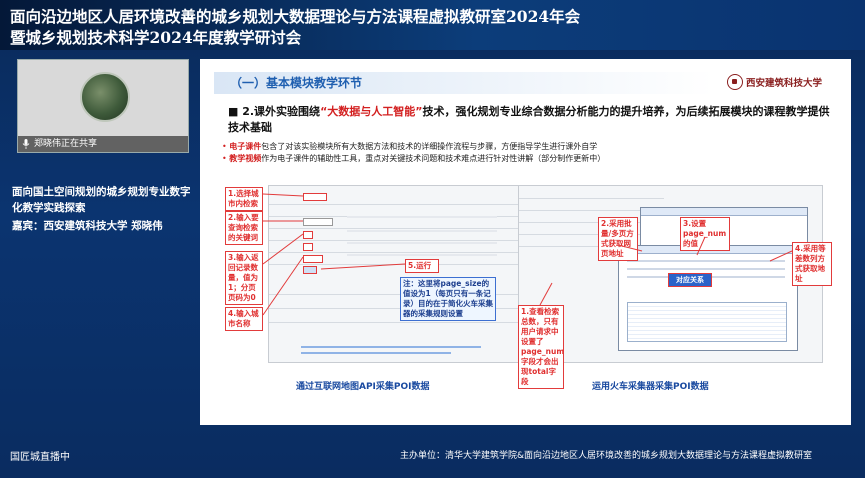 The image size is (865, 478). What do you see at coordinates (295, 16) in the screenshot?
I see `banner-title-line1: 面向沿边地区人居环境改善的城乡规划大数据理论与方法课程虚拟教研室2024年会` at bounding box center [295, 16].